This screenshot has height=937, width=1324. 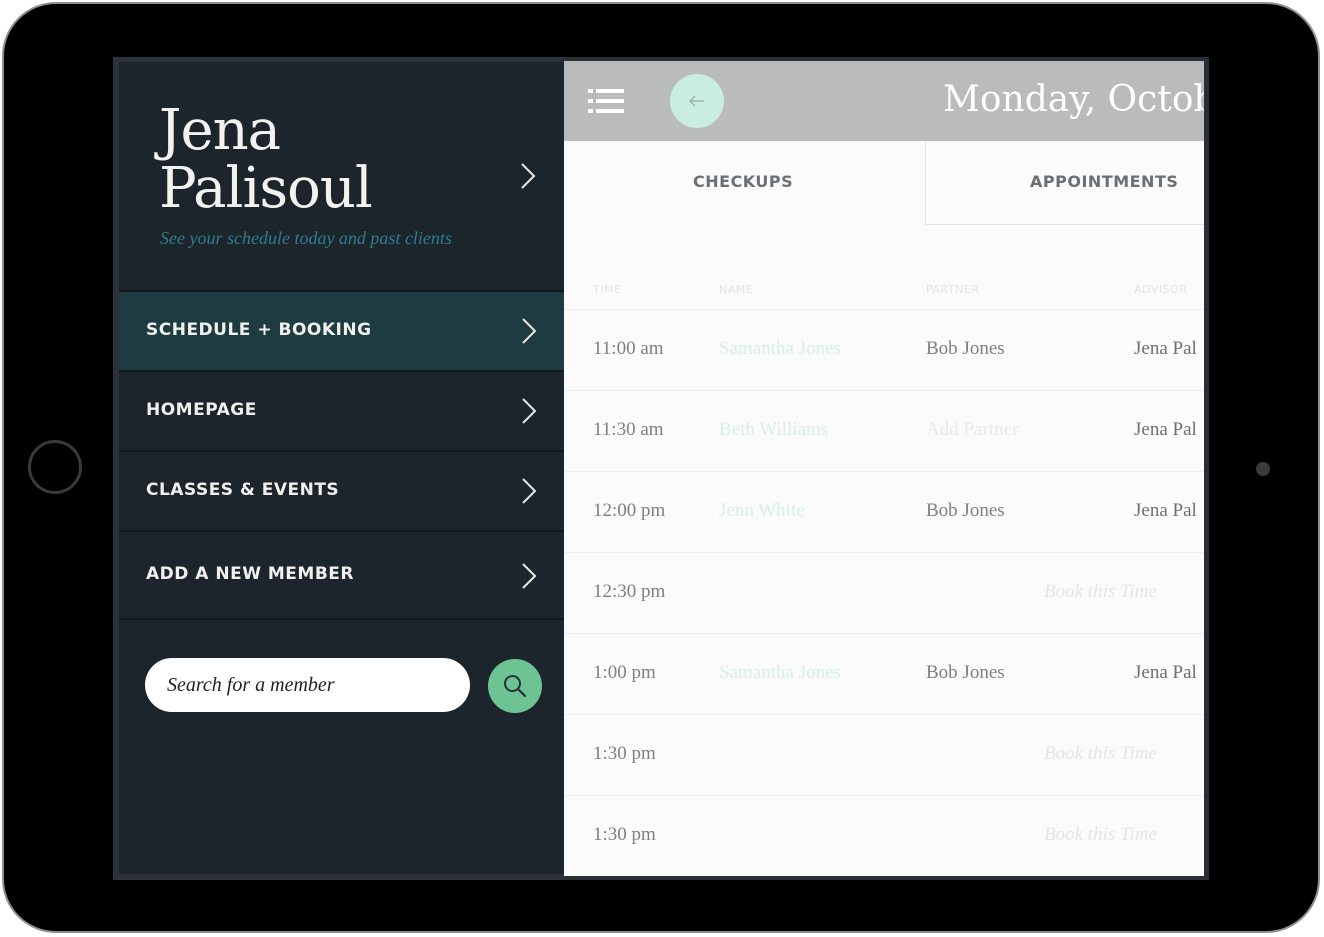 What do you see at coordinates (341, 410) in the screenshot?
I see `sidebar-item-homepage: HOMEPAGE` at bounding box center [341, 410].